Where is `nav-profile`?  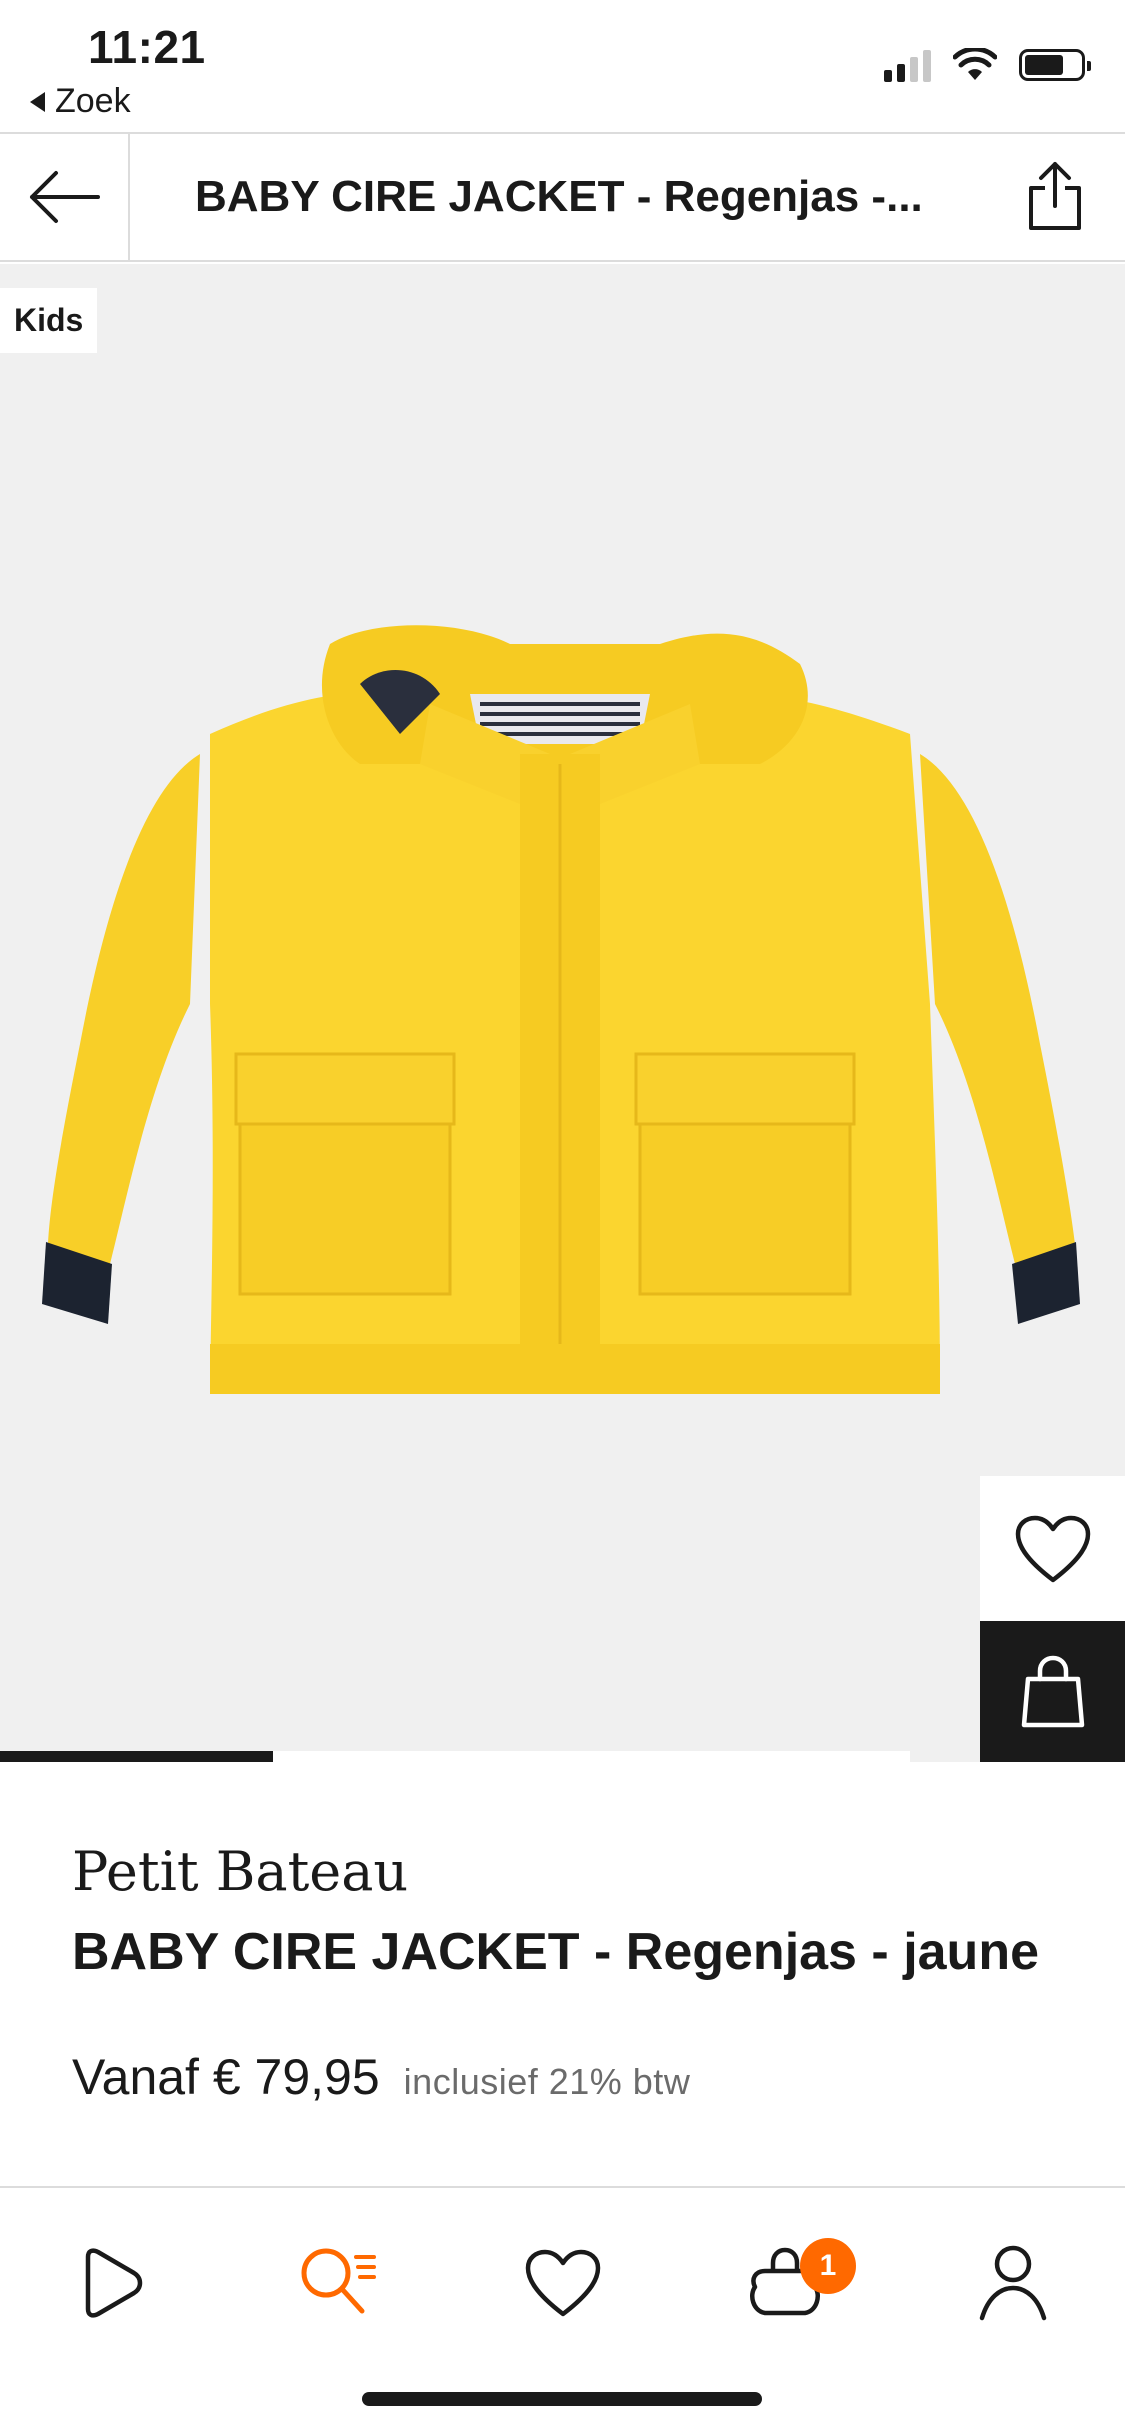
nav-profile is located at coordinates (1013, 2283).